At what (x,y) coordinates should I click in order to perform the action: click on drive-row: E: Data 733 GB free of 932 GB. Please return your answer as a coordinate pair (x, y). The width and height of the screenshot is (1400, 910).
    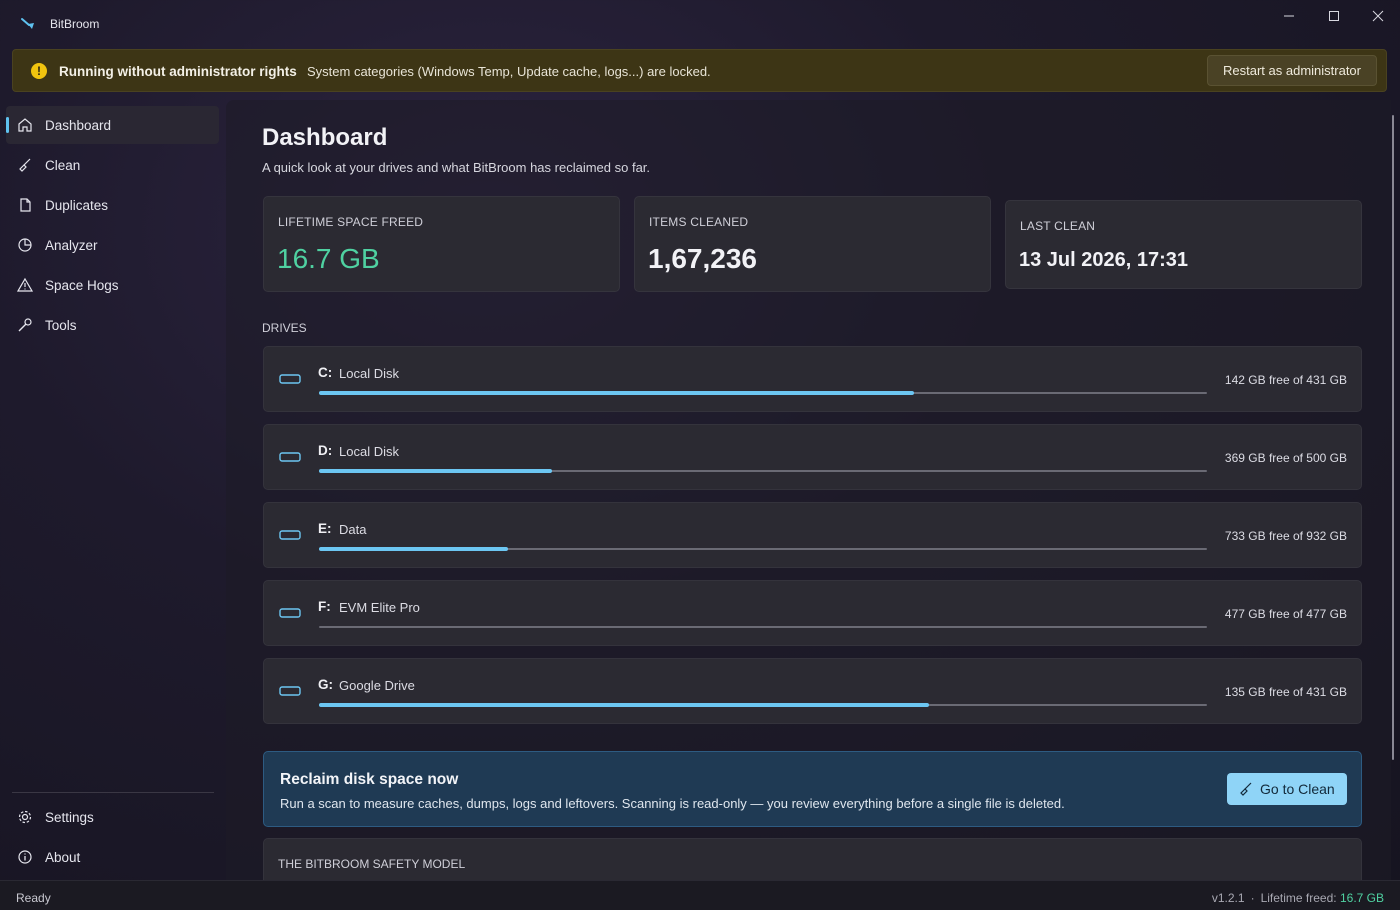
    Looking at the image, I should click on (812, 535).